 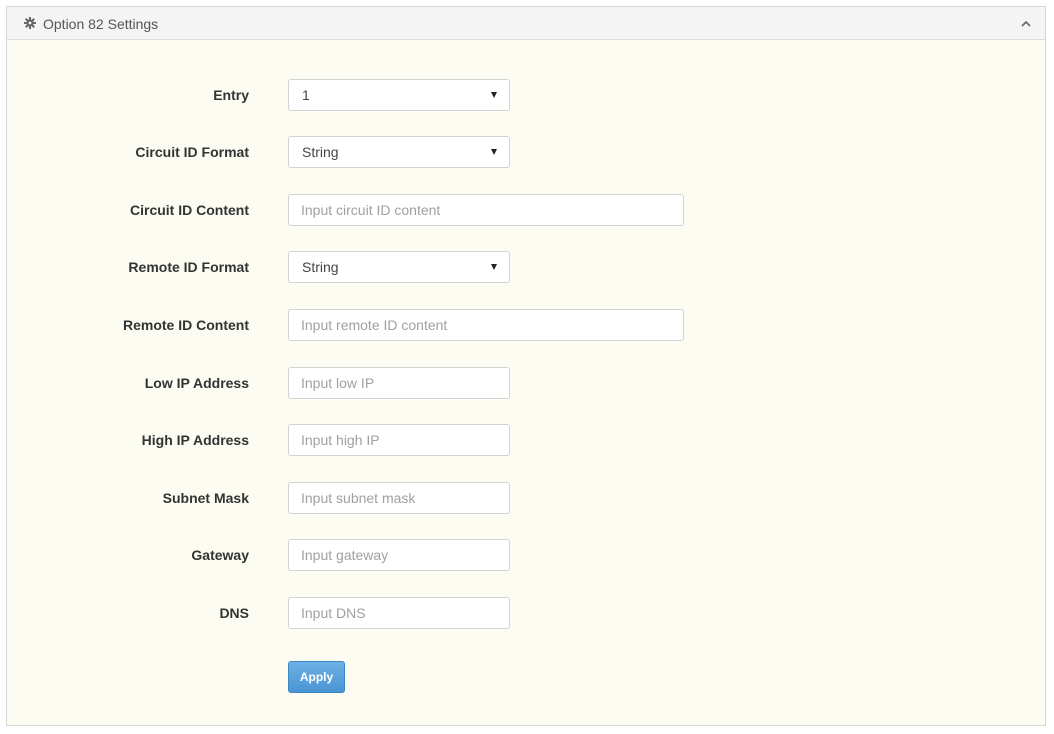 What do you see at coordinates (196, 383) in the screenshot?
I see `low-ip-label: Low IP Address` at bounding box center [196, 383].